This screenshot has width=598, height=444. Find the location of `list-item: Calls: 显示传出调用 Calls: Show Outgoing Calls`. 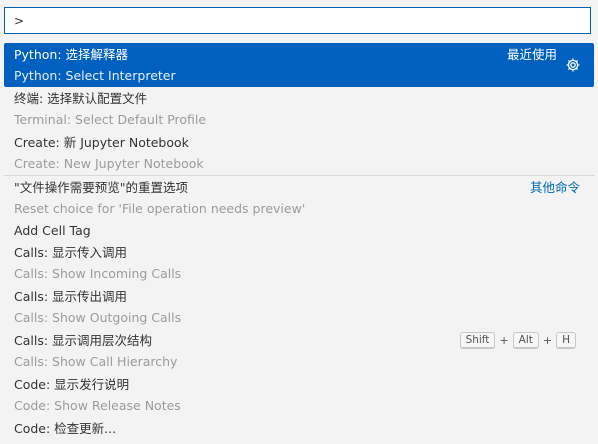

list-item: Calls: 显示传出调用 Calls: Show Outgoing Calls is located at coordinates (299, 307).